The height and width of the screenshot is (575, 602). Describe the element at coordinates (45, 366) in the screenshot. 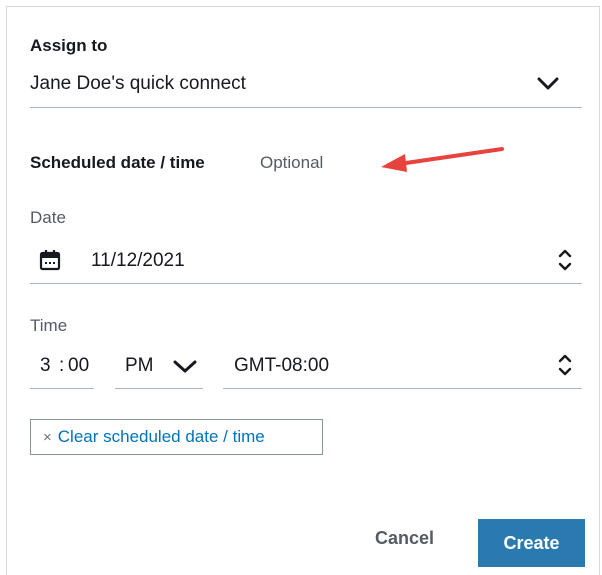

I see `hour-input: 3` at that location.